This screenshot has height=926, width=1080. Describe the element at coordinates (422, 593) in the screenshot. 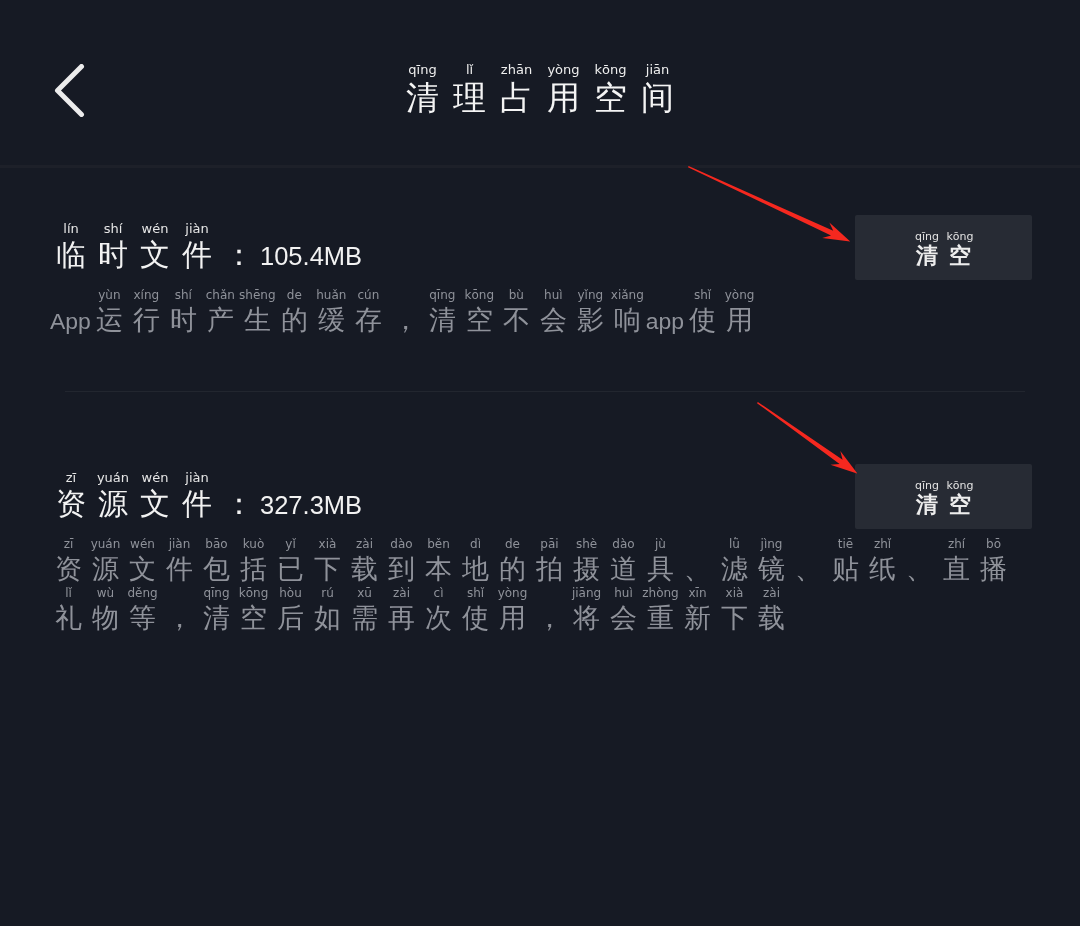

I see `pinyin-line: lǐ wù děng qīng kōng hòu rú xū zài cì shǐ yòng jiāng huì zhòng xīn xià zài` at that location.